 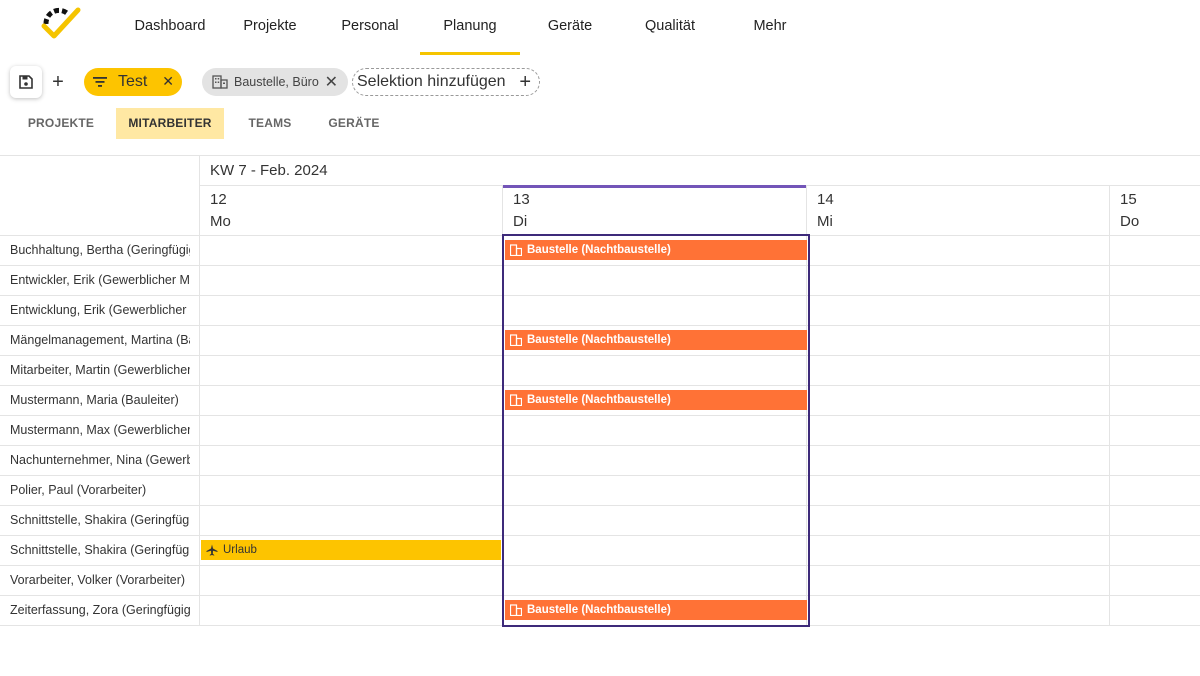 What do you see at coordinates (60, 23) in the screenshot?
I see `app-logo-icon` at bounding box center [60, 23].